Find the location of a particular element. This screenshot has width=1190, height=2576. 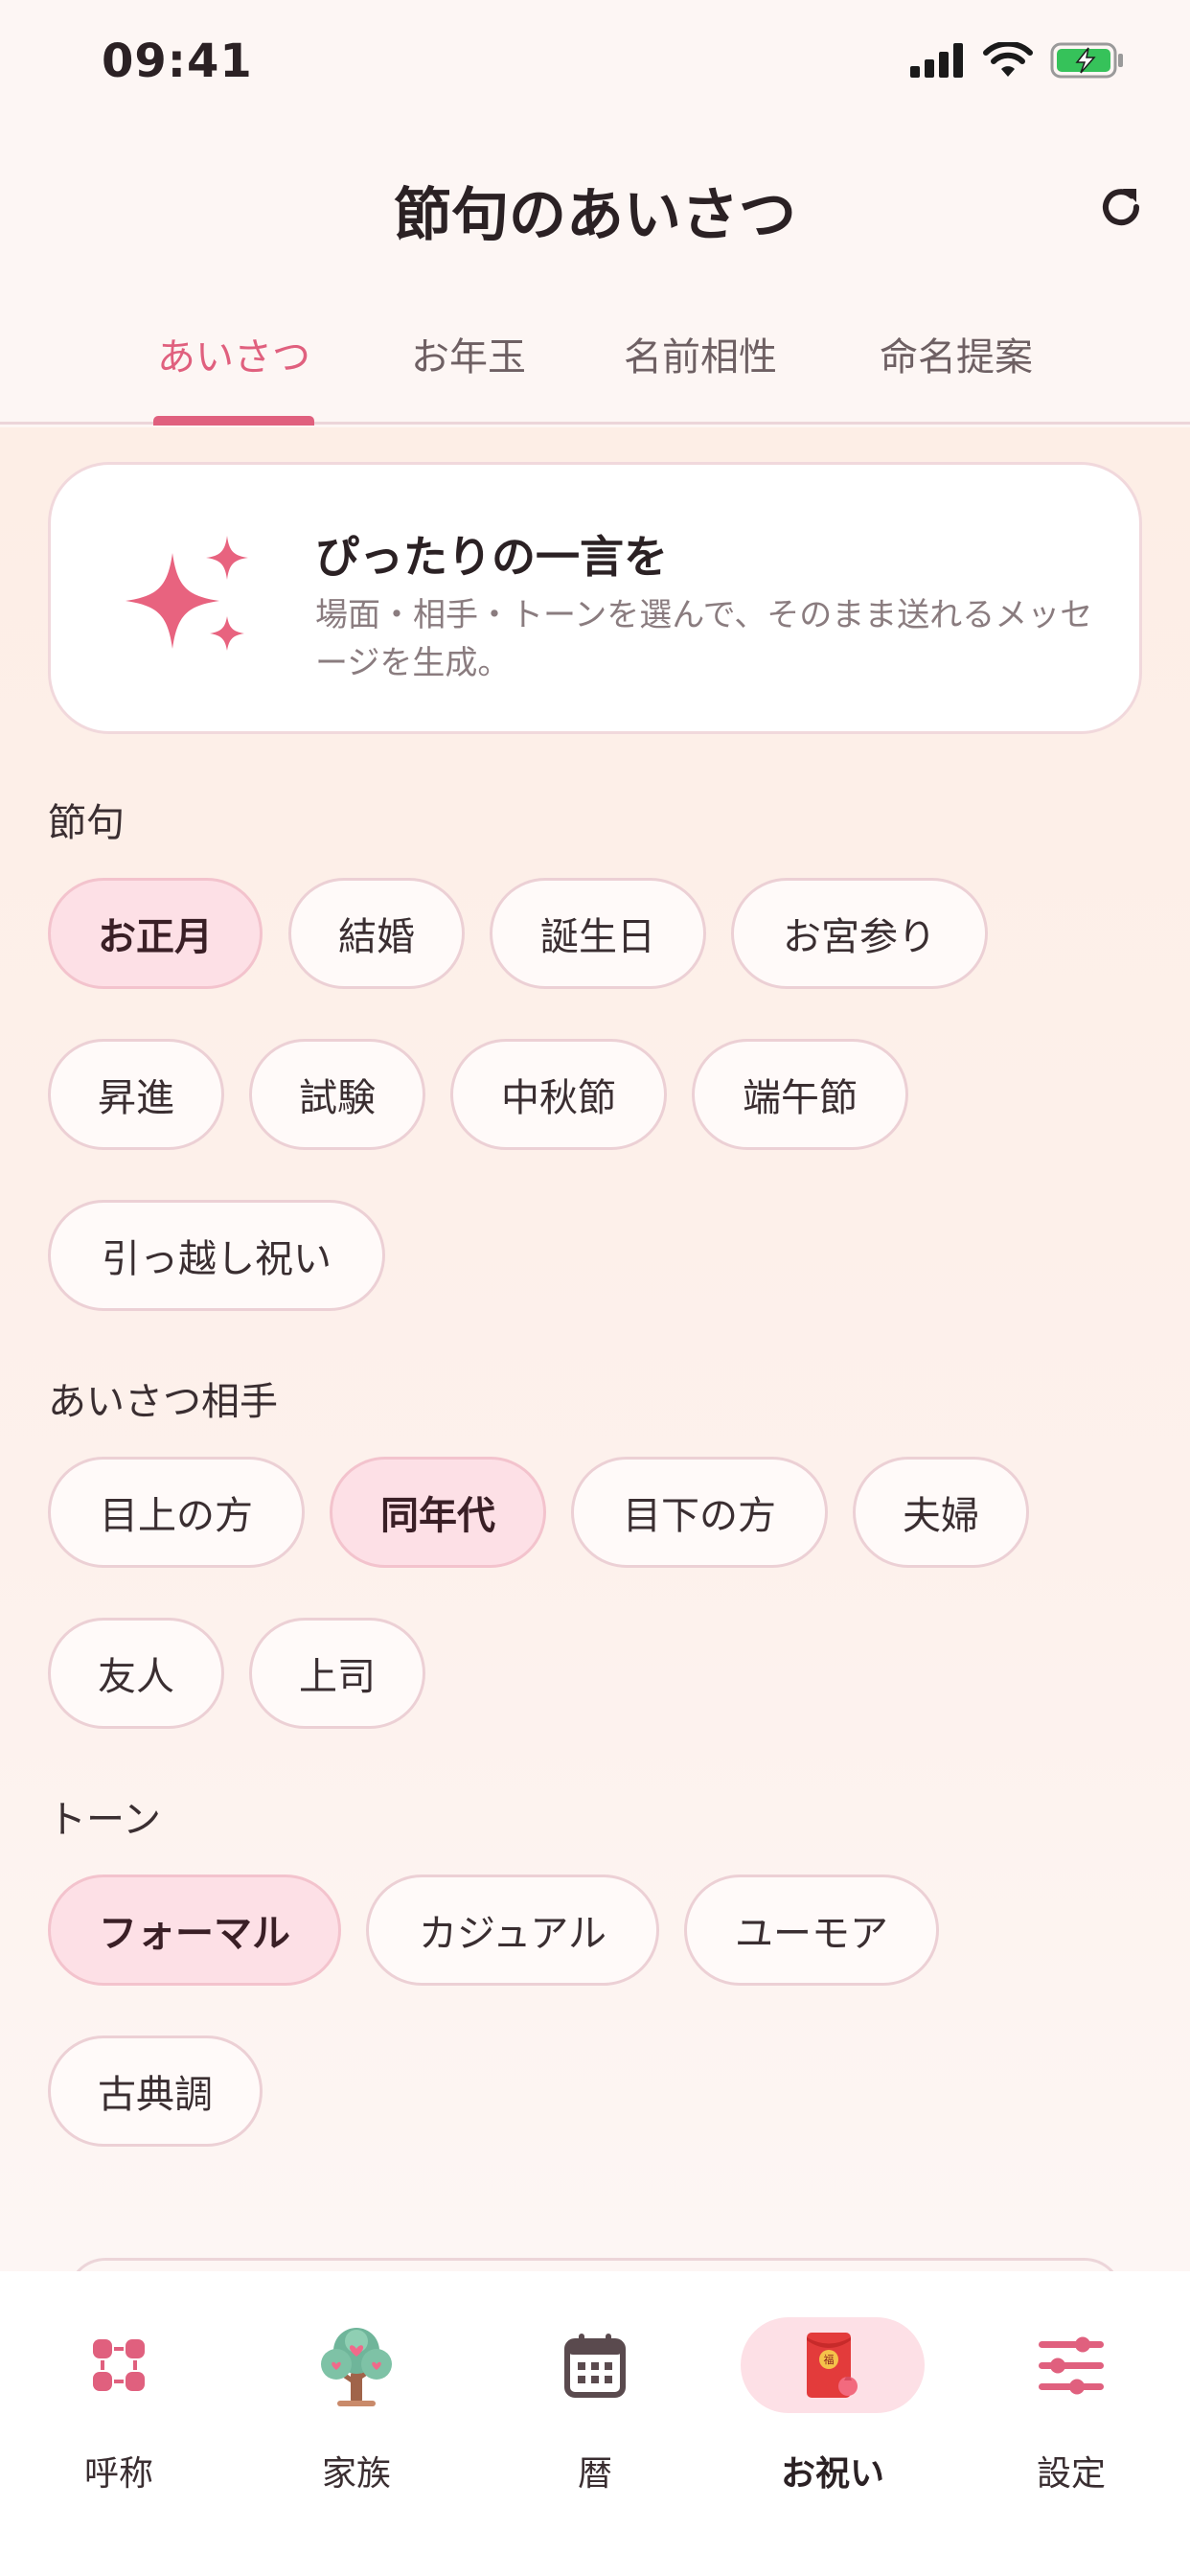

section-label-tone: トーン is located at coordinates (105, 1820).